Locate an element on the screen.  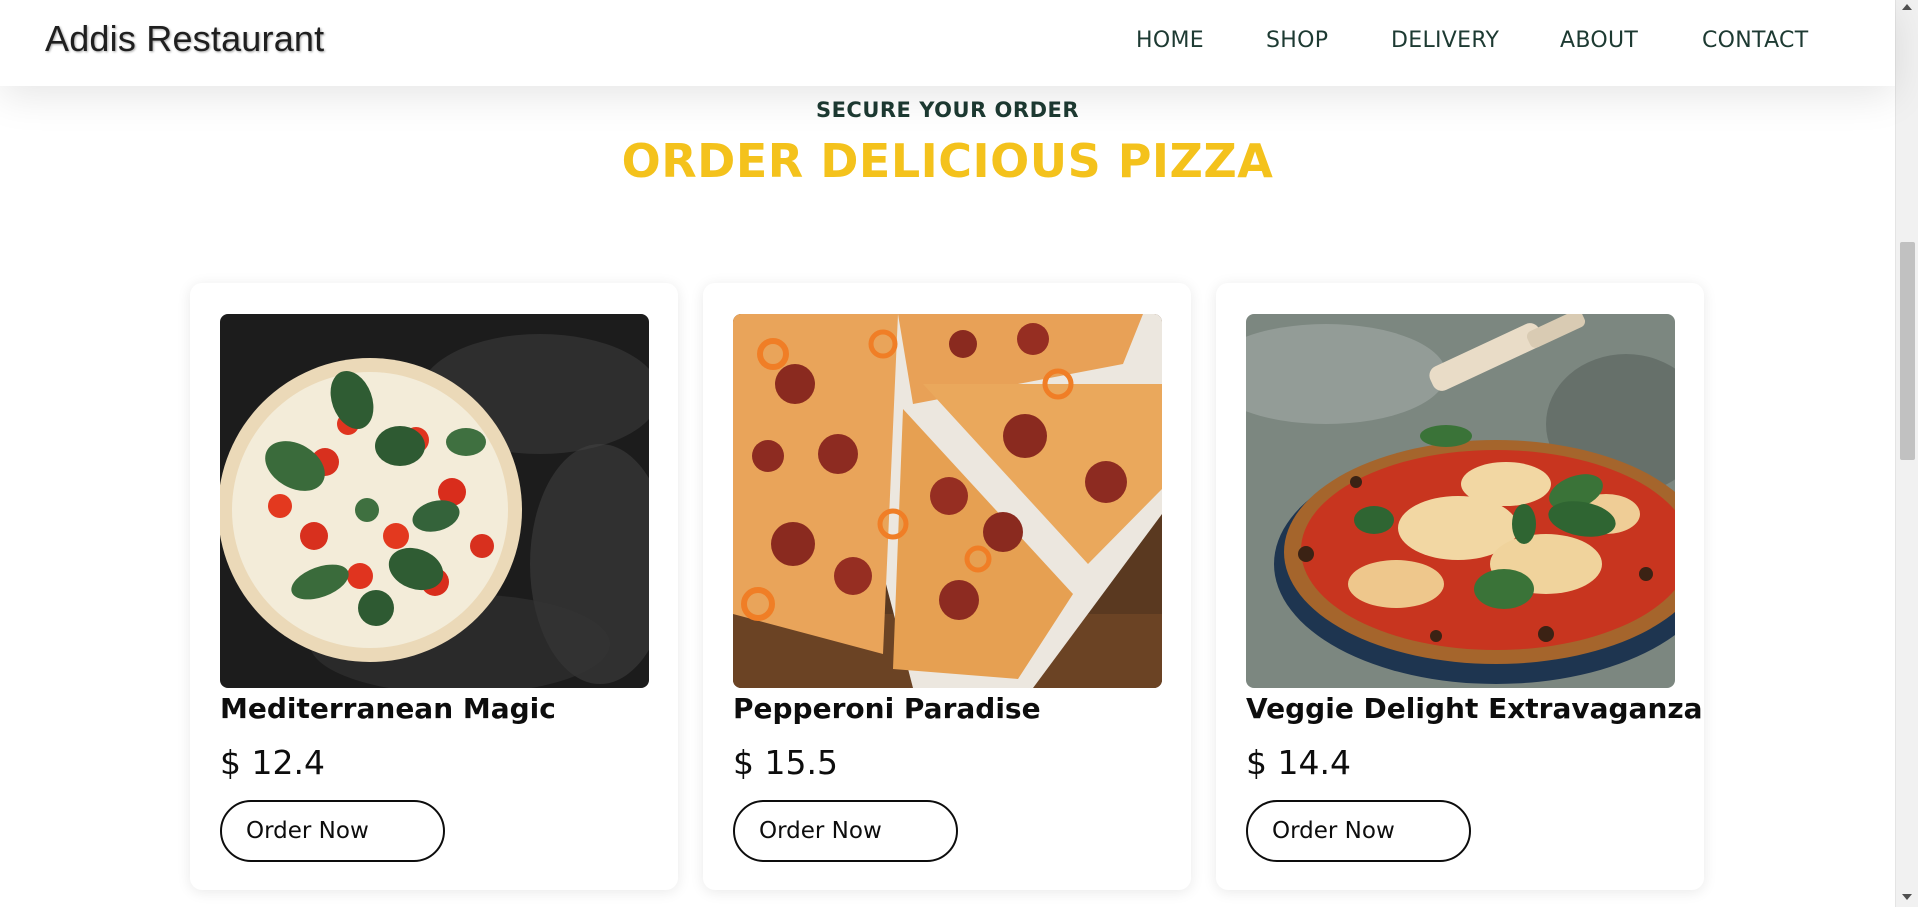
section-heading: ORDER DELICIOUS PIZZA is located at coordinates (947, 161).